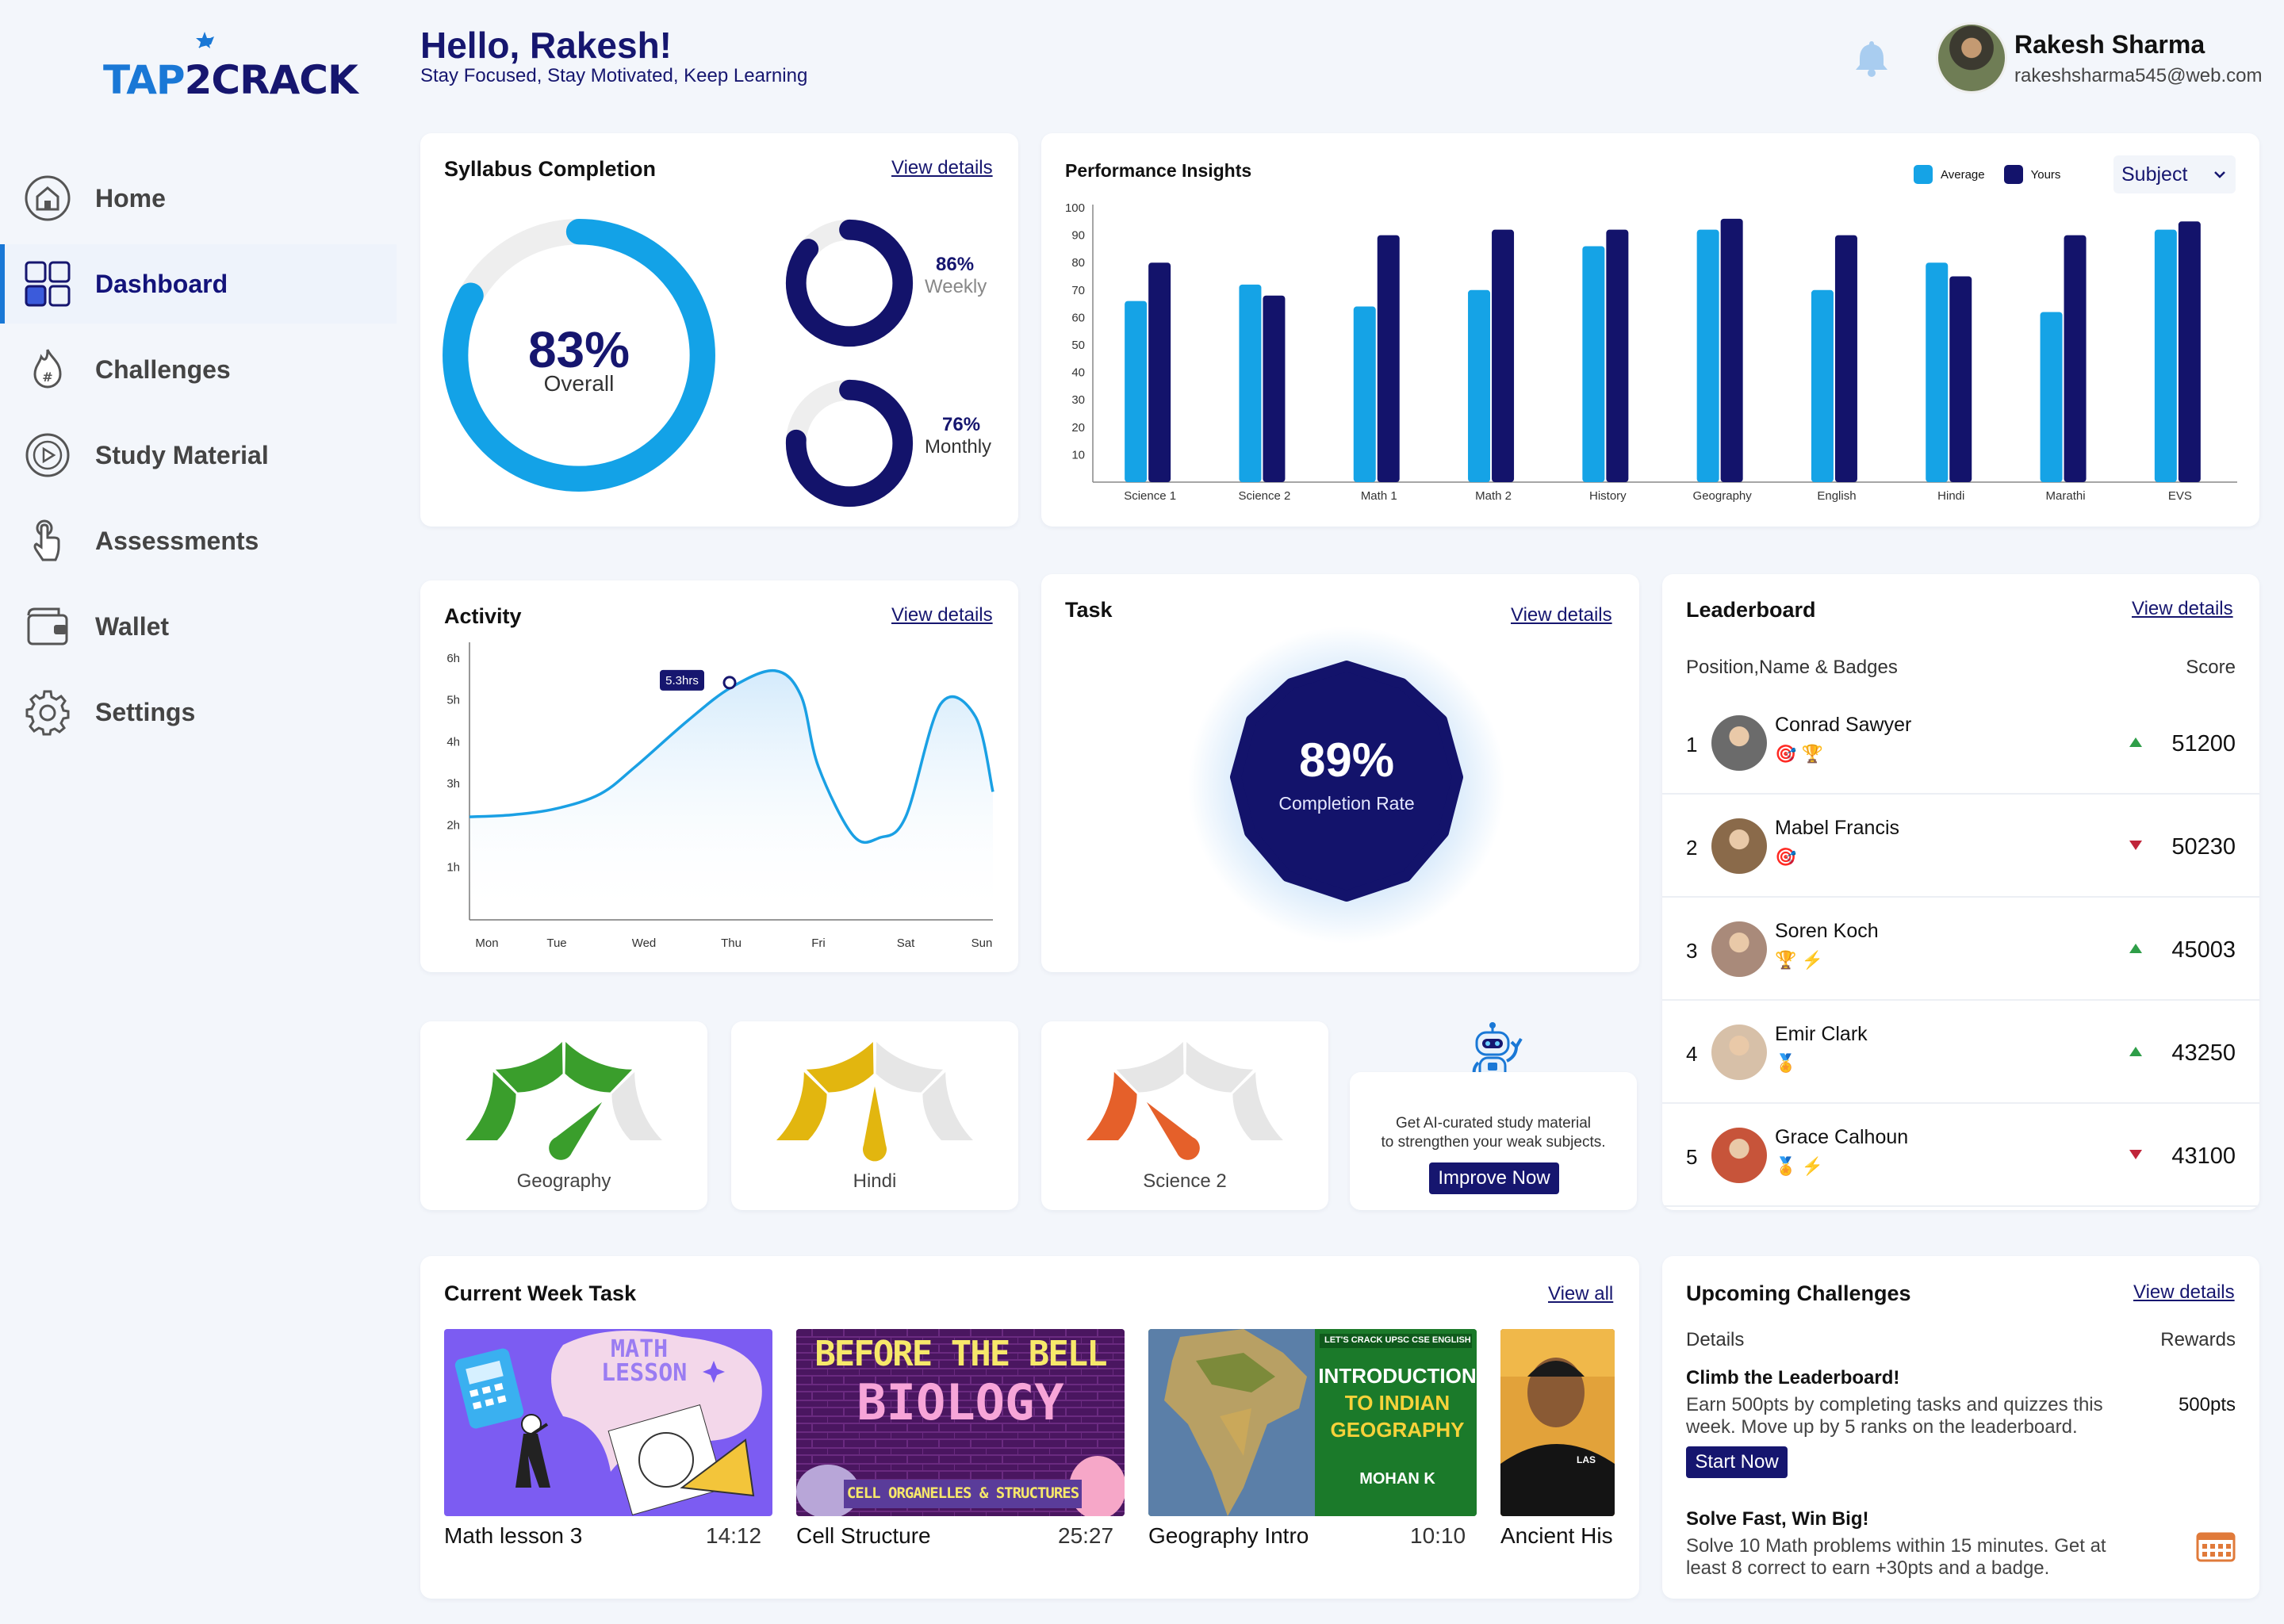 This screenshot has width=2284, height=1624. Describe the element at coordinates (453, 658) in the screenshot. I see `y-tick-label: 6h` at that location.